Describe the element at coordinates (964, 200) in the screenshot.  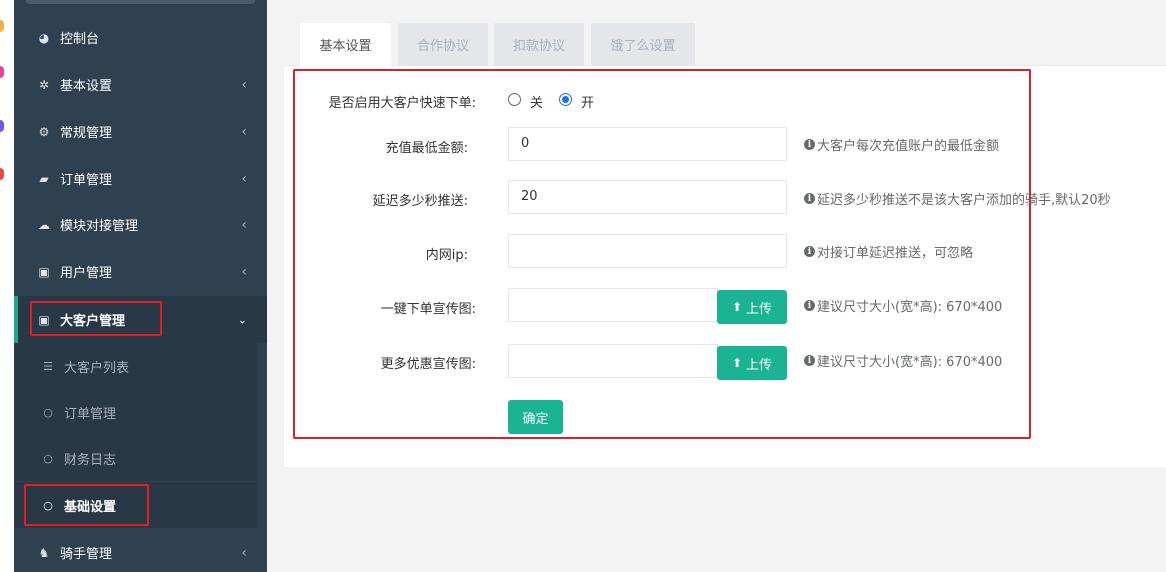
I see `help-text: 延迟多少秒推送不是该大客户添加的骑手,默认20秒` at that location.